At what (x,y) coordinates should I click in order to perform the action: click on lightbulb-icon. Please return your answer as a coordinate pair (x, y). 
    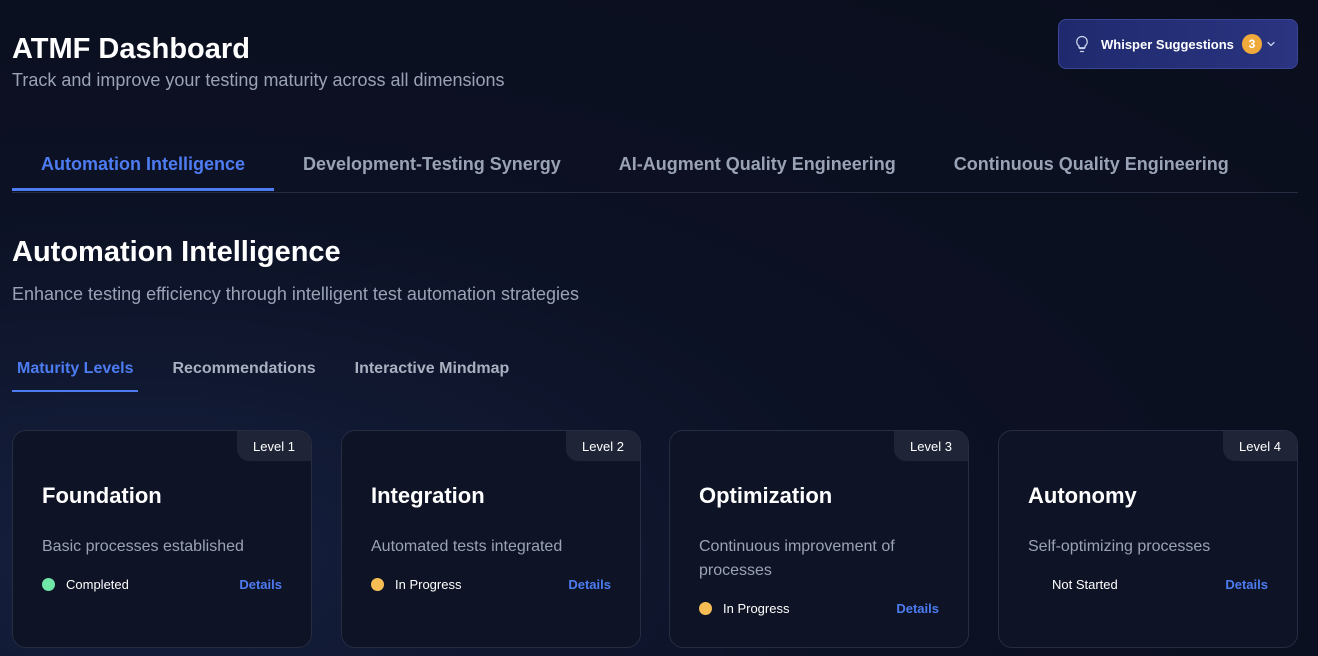
    Looking at the image, I should click on (1082, 44).